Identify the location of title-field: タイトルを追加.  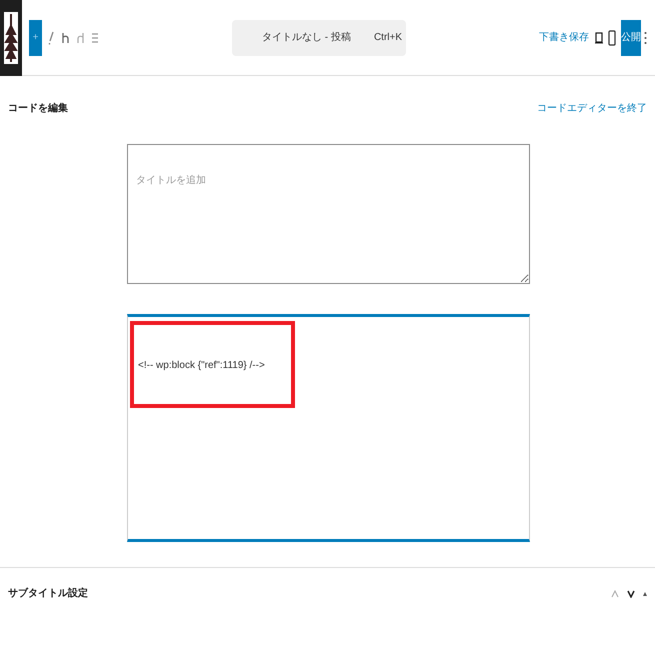
(328, 214).